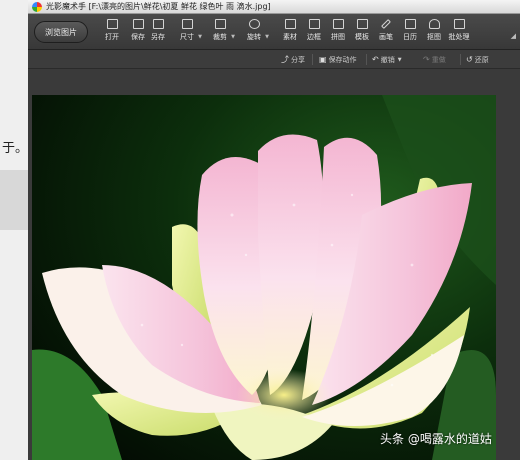 This screenshot has height=460, width=520. What do you see at coordinates (15, 148) in the screenshot?
I see `background-document-text: 于。` at bounding box center [15, 148].